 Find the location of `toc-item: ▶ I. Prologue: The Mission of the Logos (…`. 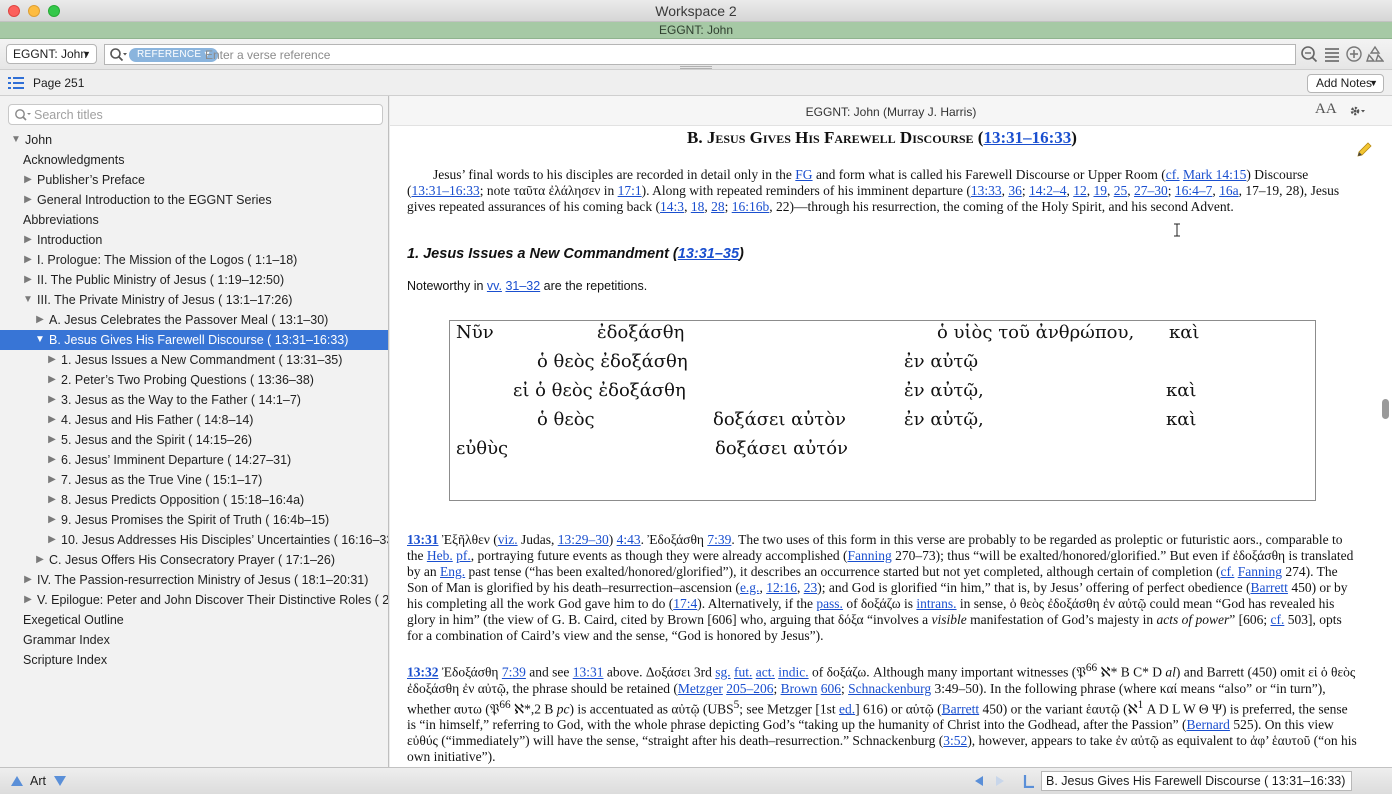

toc-item: ▶ I. Prologue: The Mission of the Logos (… is located at coordinates (194, 260).